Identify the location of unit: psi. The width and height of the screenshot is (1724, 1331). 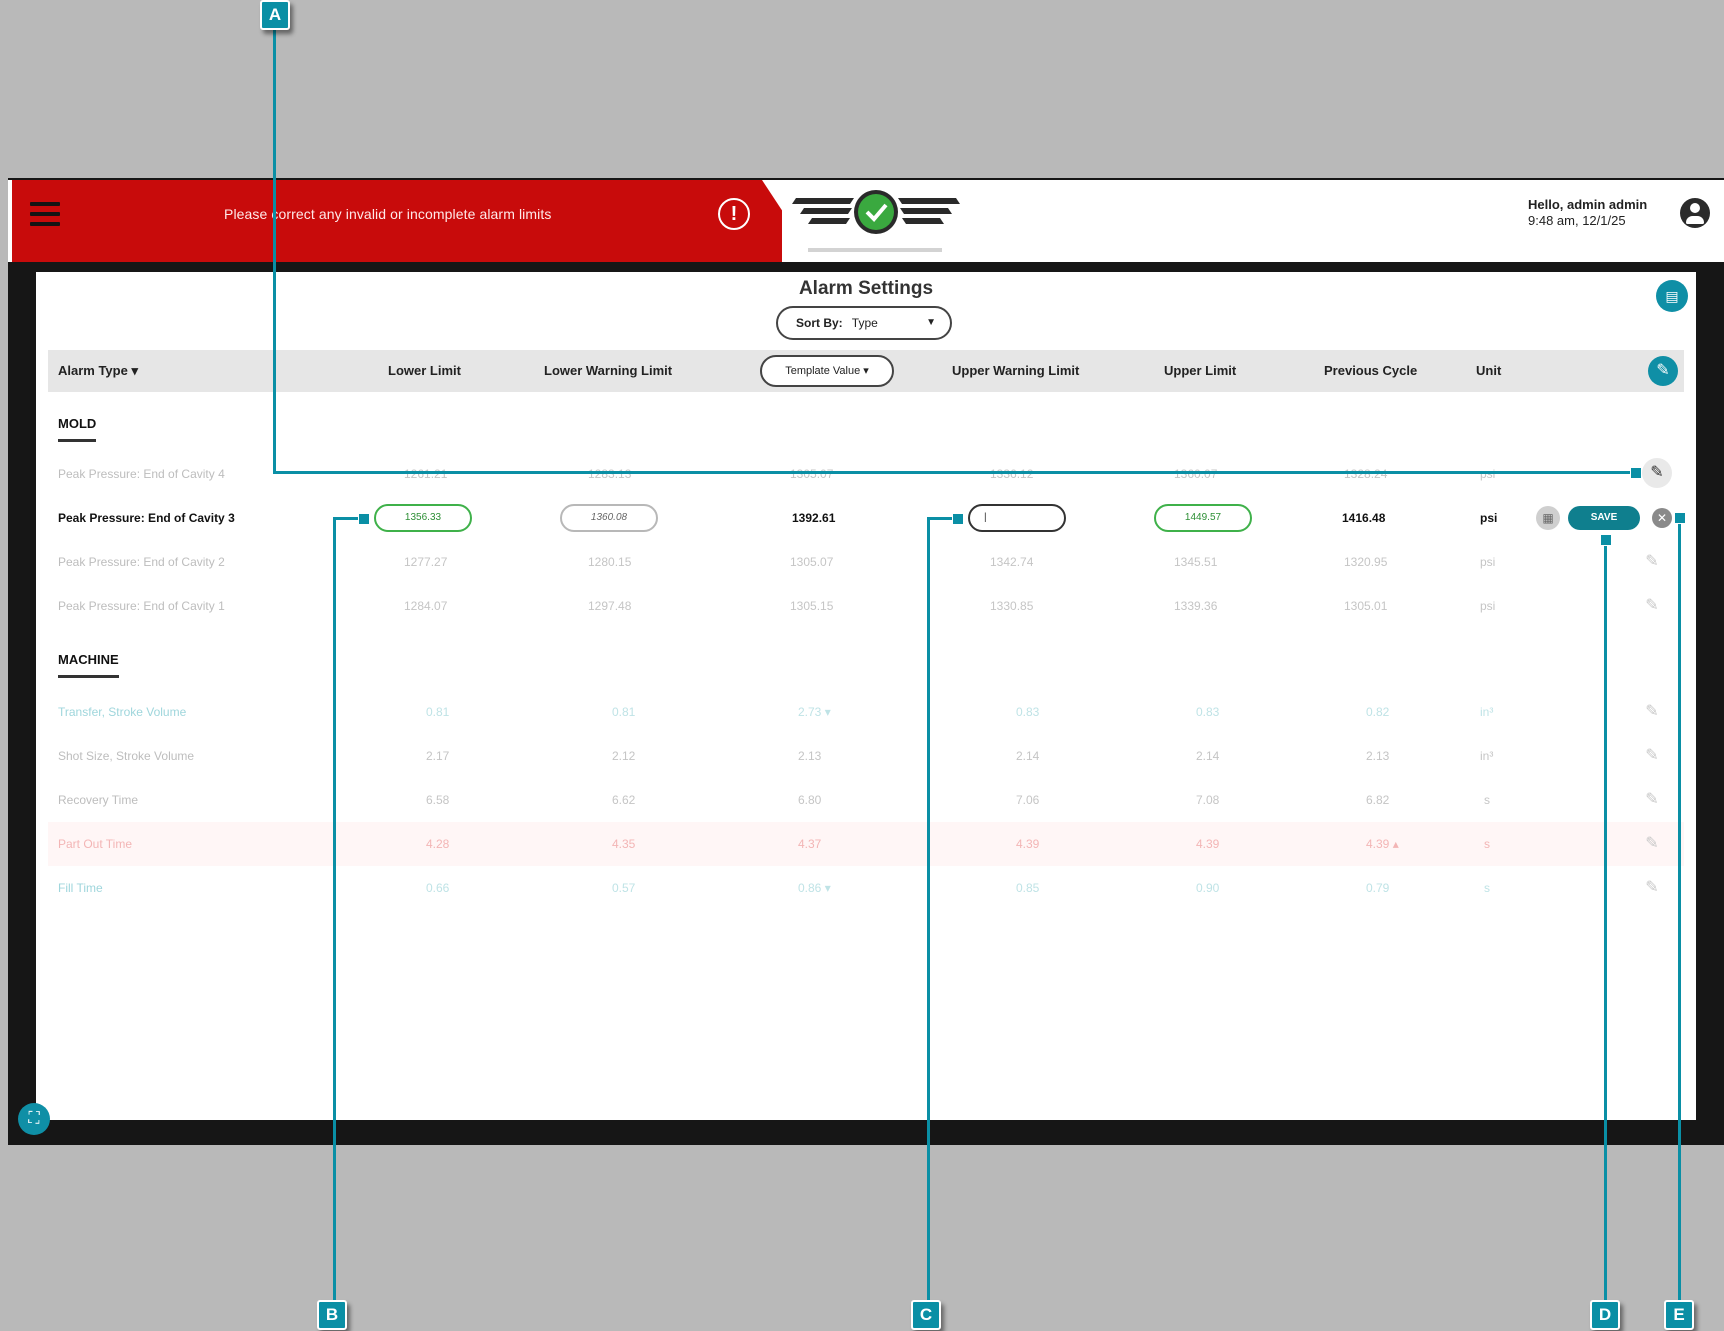
(1488, 562).